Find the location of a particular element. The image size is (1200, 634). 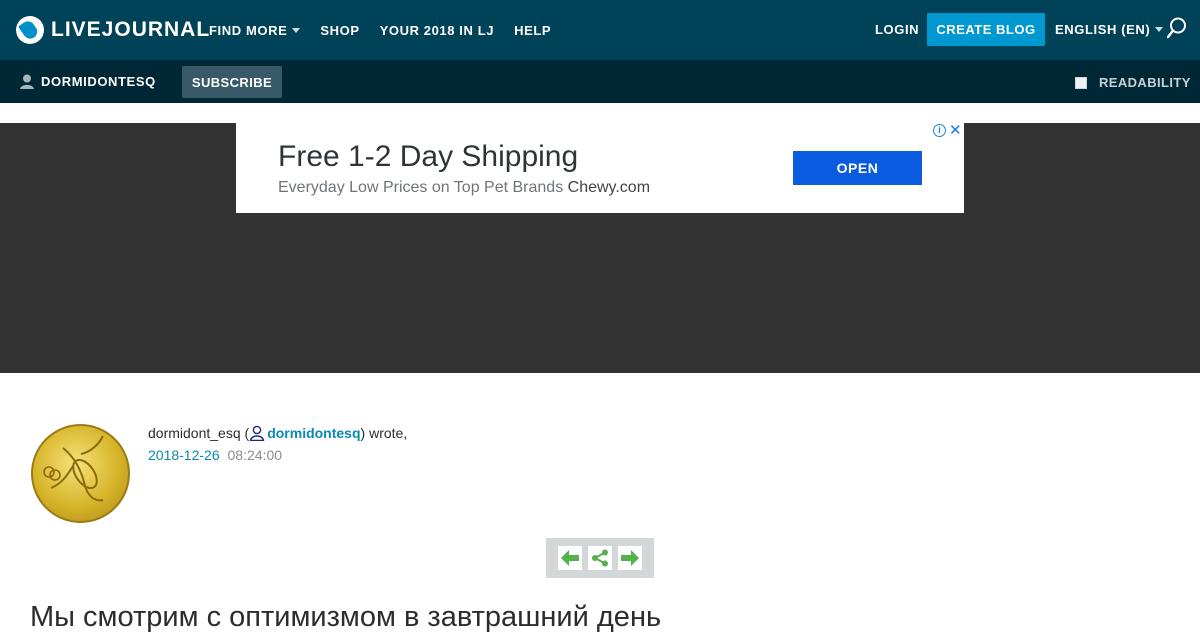

nav-your-2018-label: YOUR 2018 IN LJ is located at coordinates (437, 30).